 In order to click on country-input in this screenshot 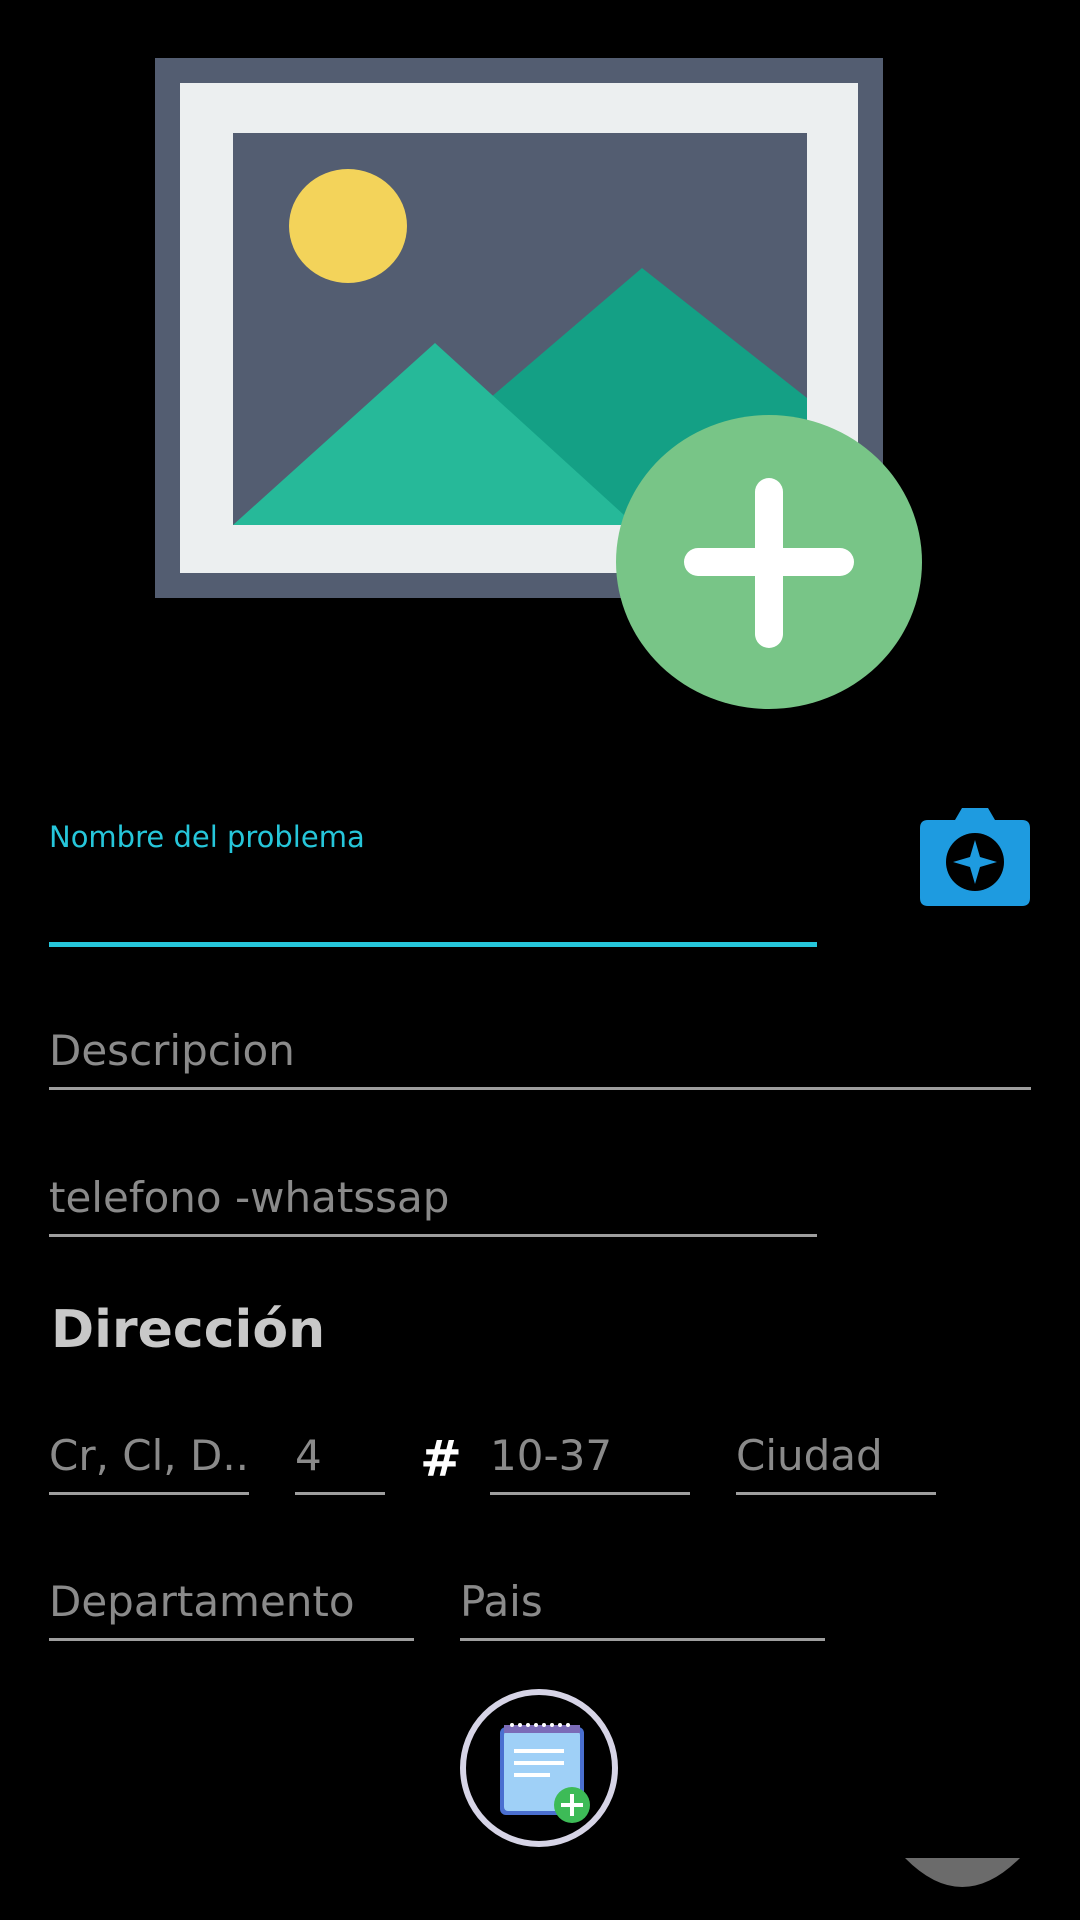, I will do `click(642, 1601)`.